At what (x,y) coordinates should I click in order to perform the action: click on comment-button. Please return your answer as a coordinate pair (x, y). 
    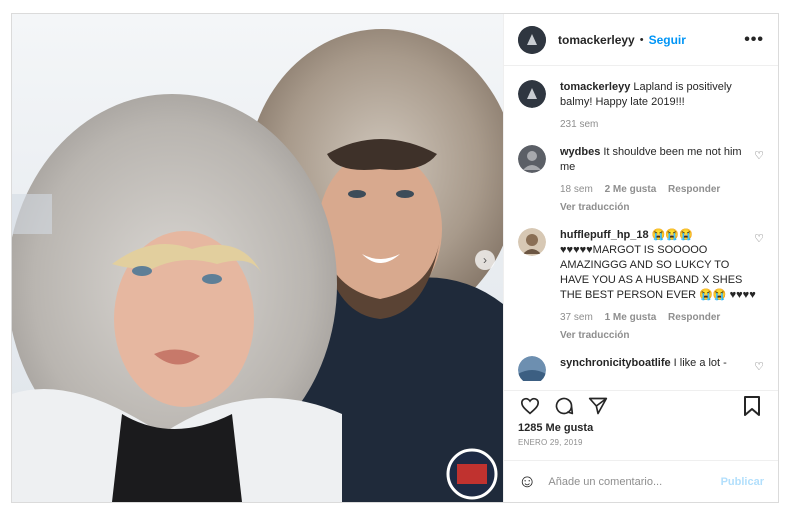
    Looking at the image, I should click on (564, 406).